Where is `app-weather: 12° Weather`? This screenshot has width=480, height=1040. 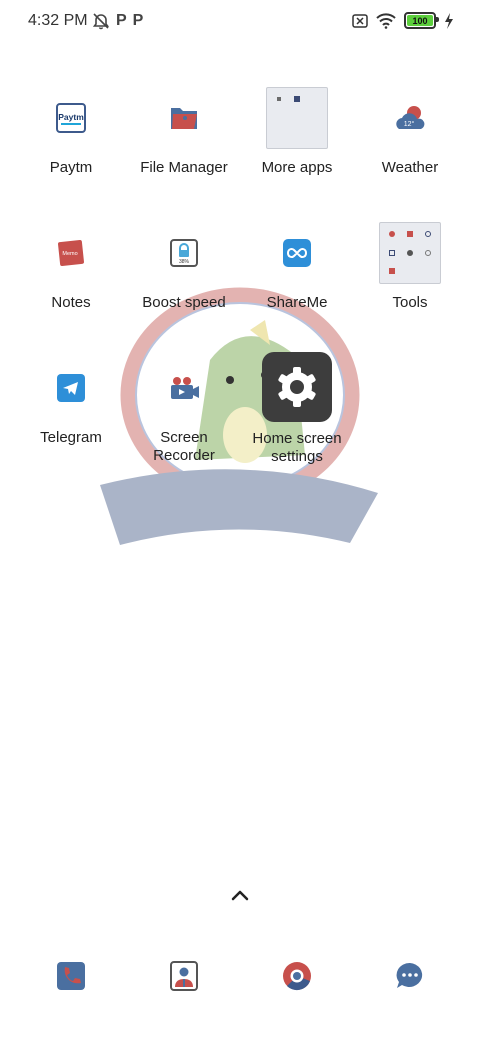 app-weather: 12° Weather is located at coordinates (410, 132).